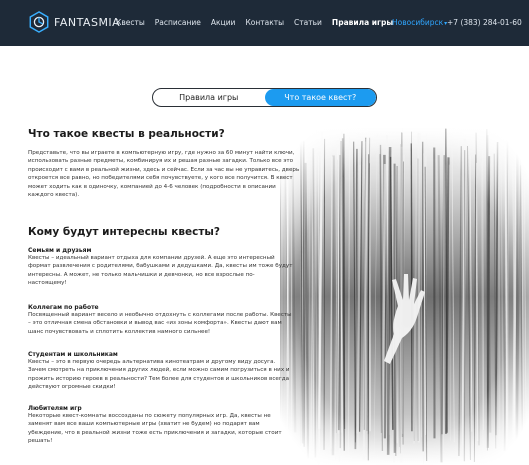 The image size is (529, 465). Describe the element at coordinates (362, 22) in the screenshot. I see `nav-item-game-rules: Правила игры` at that location.